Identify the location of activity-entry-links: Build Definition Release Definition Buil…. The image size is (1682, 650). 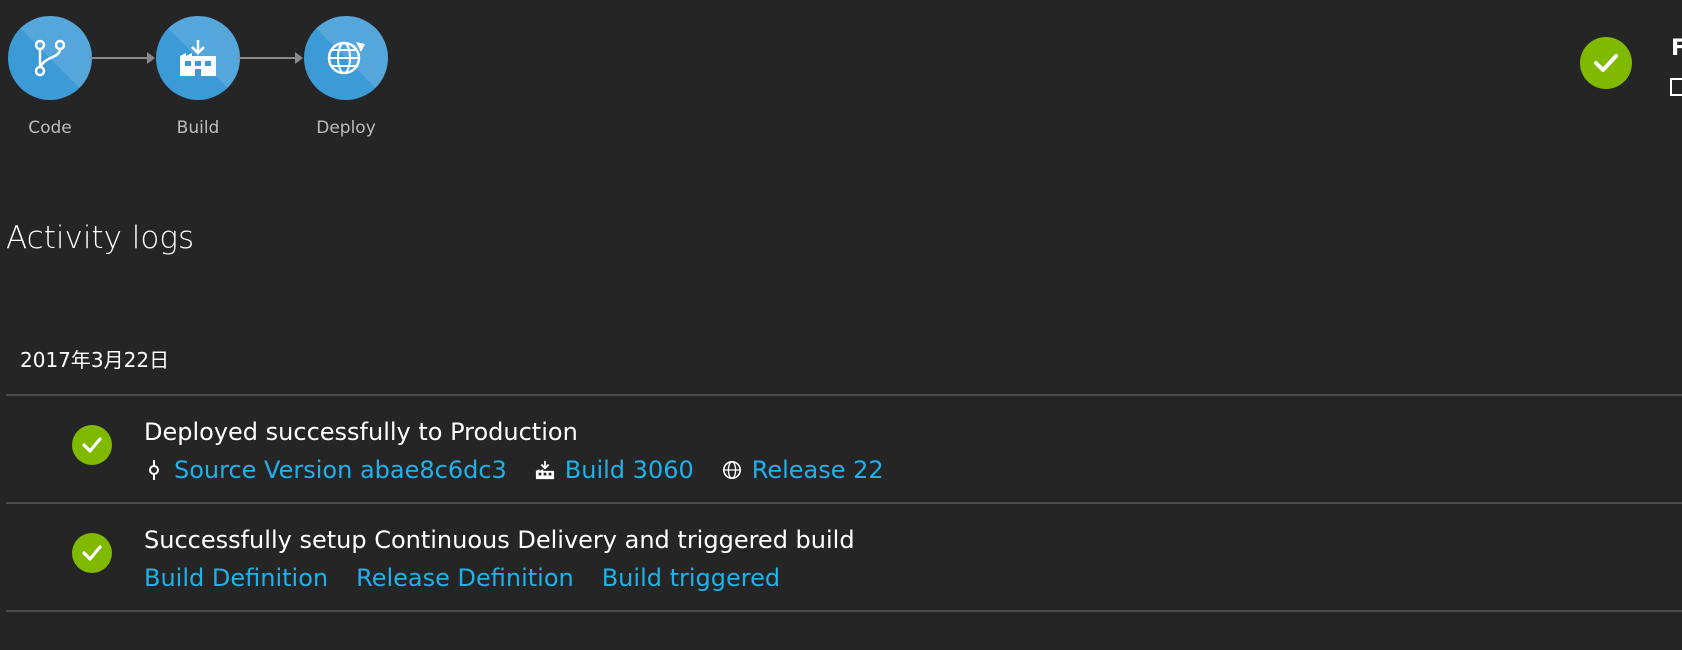
(476, 578).